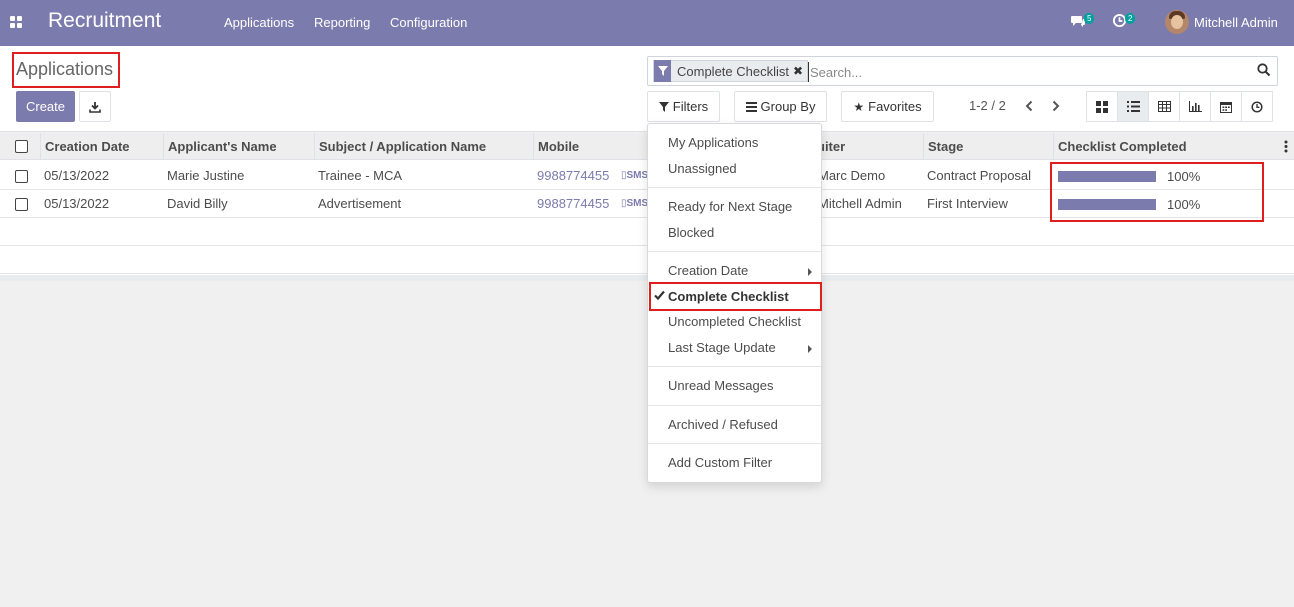 The width and height of the screenshot is (1294, 607). I want to click on download-icon, so click(95, 107).